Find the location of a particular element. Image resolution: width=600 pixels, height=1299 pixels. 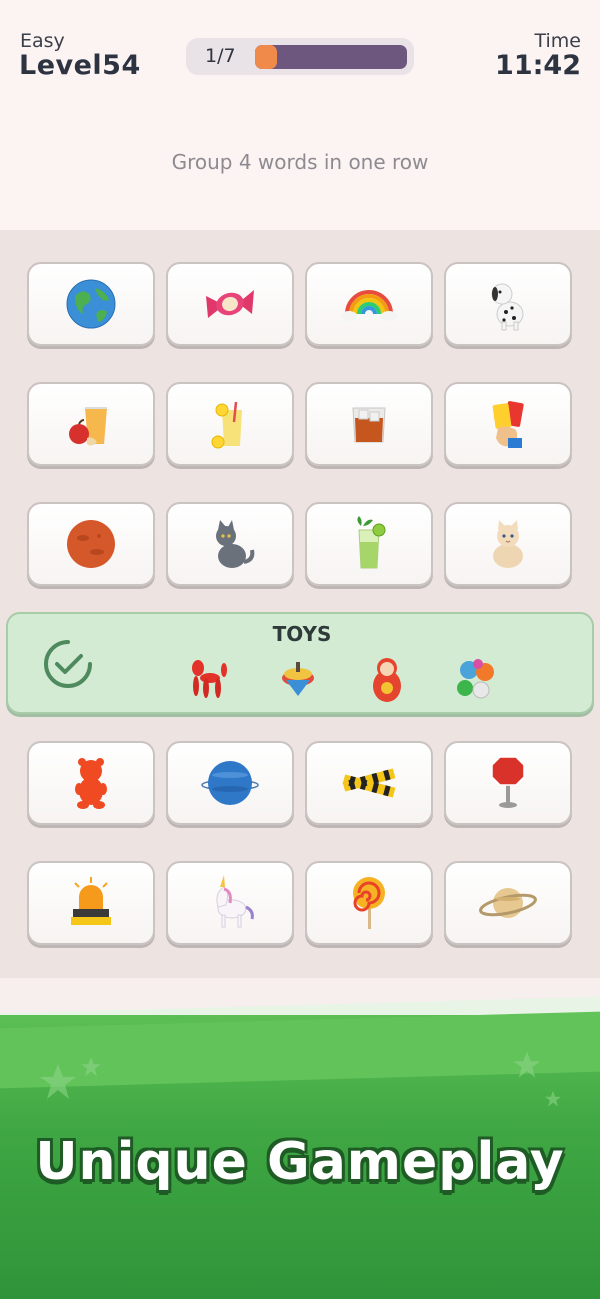

tile-gray-cat is located at coordinates (230, 544).